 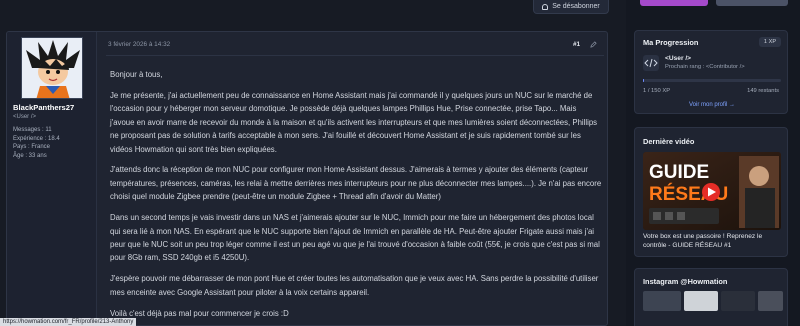 What do you see at coordinates (136, 74) in the screenshot?
I see `post-paragraph: Bonjour à tous,` at bounding box center [136, 74].